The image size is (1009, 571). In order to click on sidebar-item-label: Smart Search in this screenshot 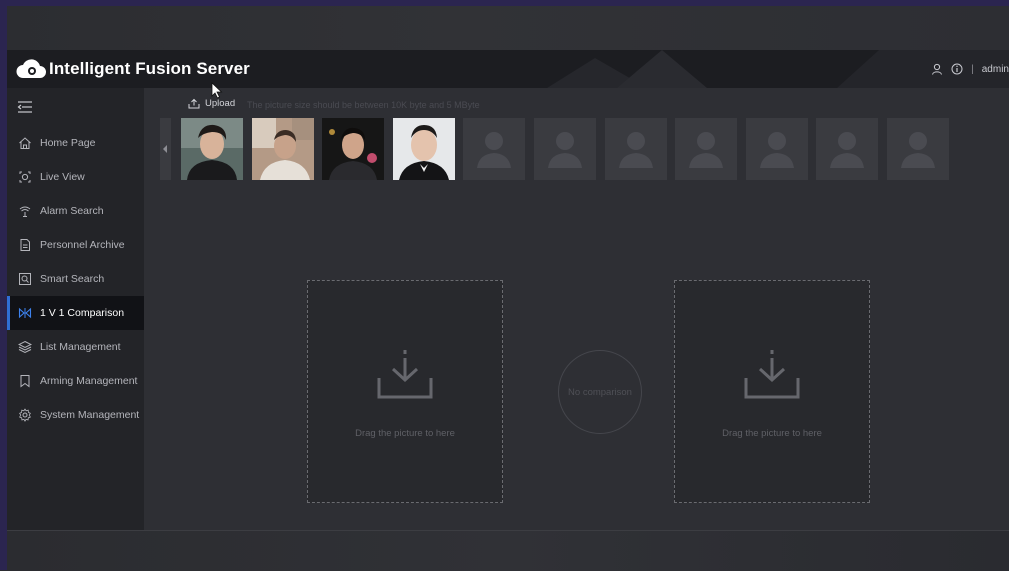, I will do `click(72, 279)`.